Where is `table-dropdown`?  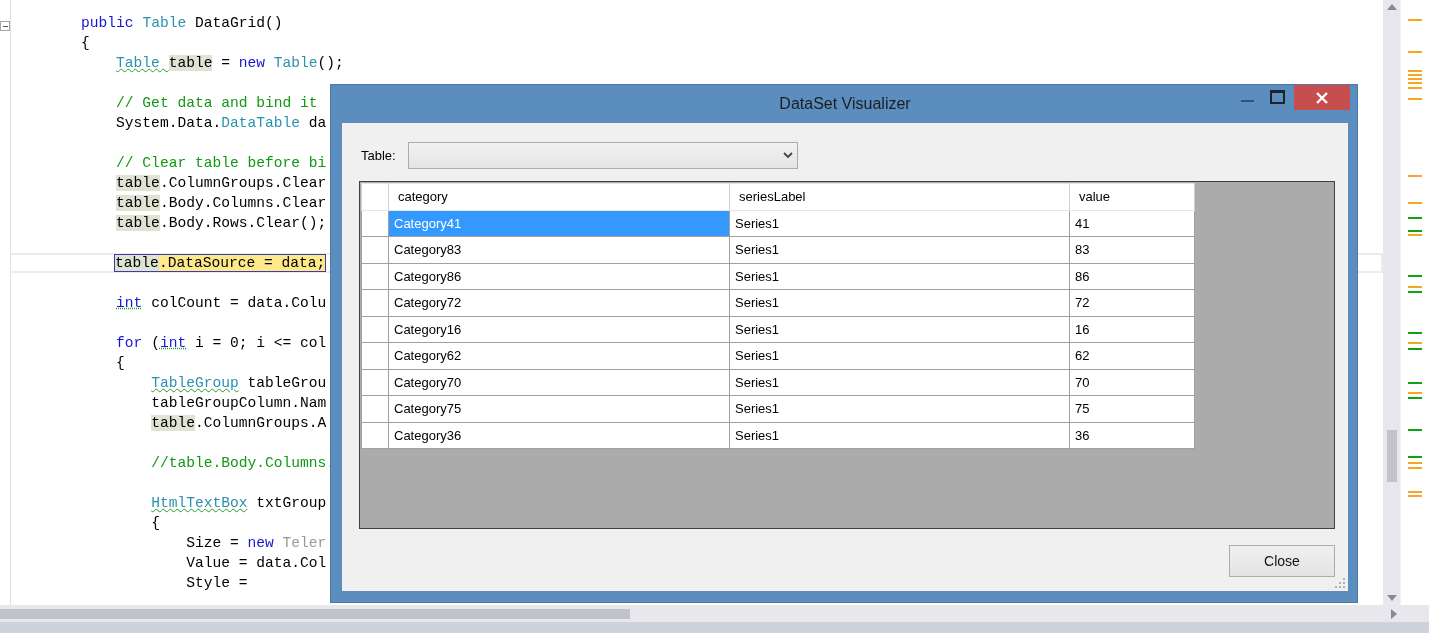 table-dropdown is located at coordinates (602, 155).